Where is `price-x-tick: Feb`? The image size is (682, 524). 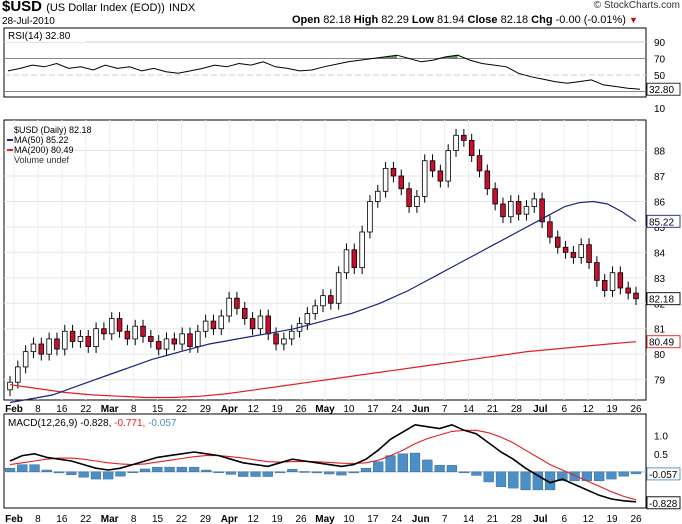
price-x-tick: Feb is located at coordinates (14, 409).